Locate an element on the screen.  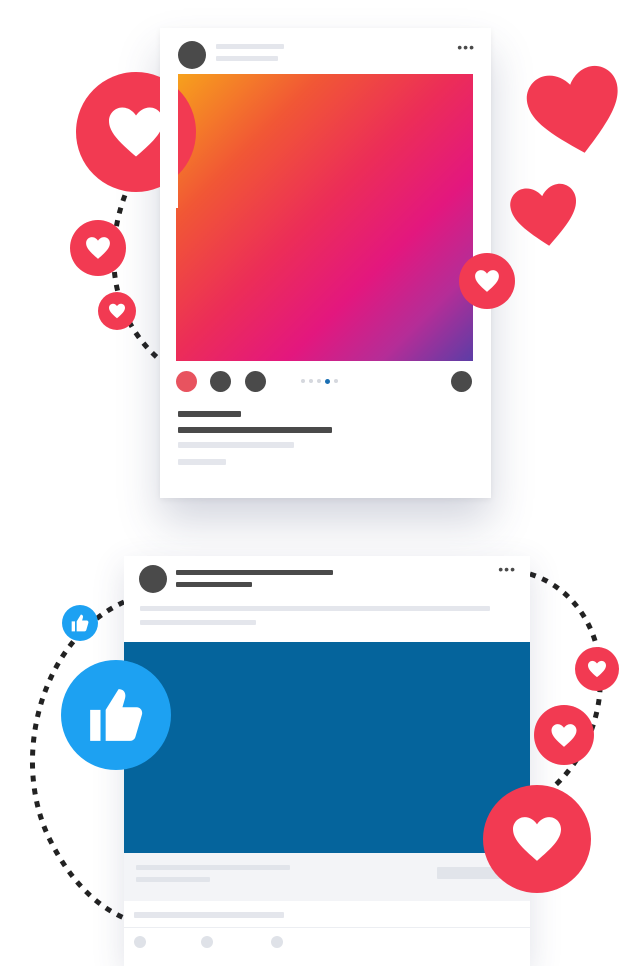
carousel-dot-active is located at coordinates (327, 381).